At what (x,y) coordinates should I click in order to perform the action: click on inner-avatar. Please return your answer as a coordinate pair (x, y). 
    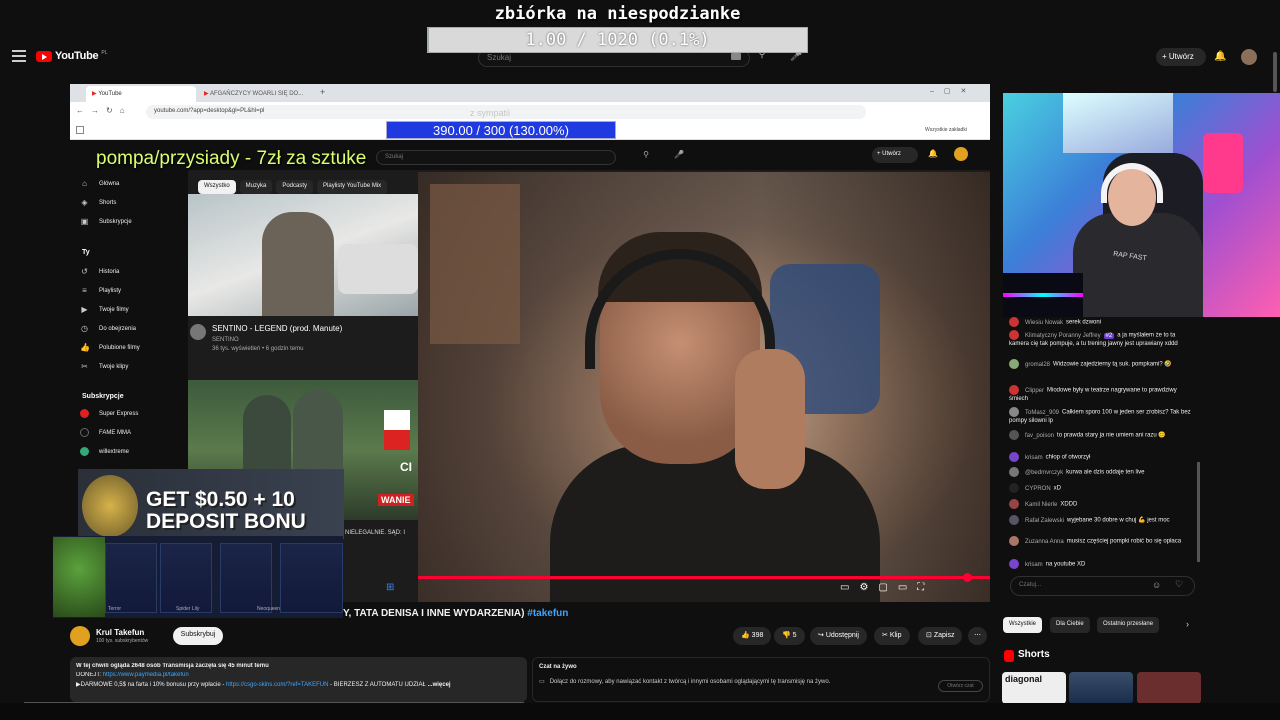
    Looking at the image, I should click on (961, 154).